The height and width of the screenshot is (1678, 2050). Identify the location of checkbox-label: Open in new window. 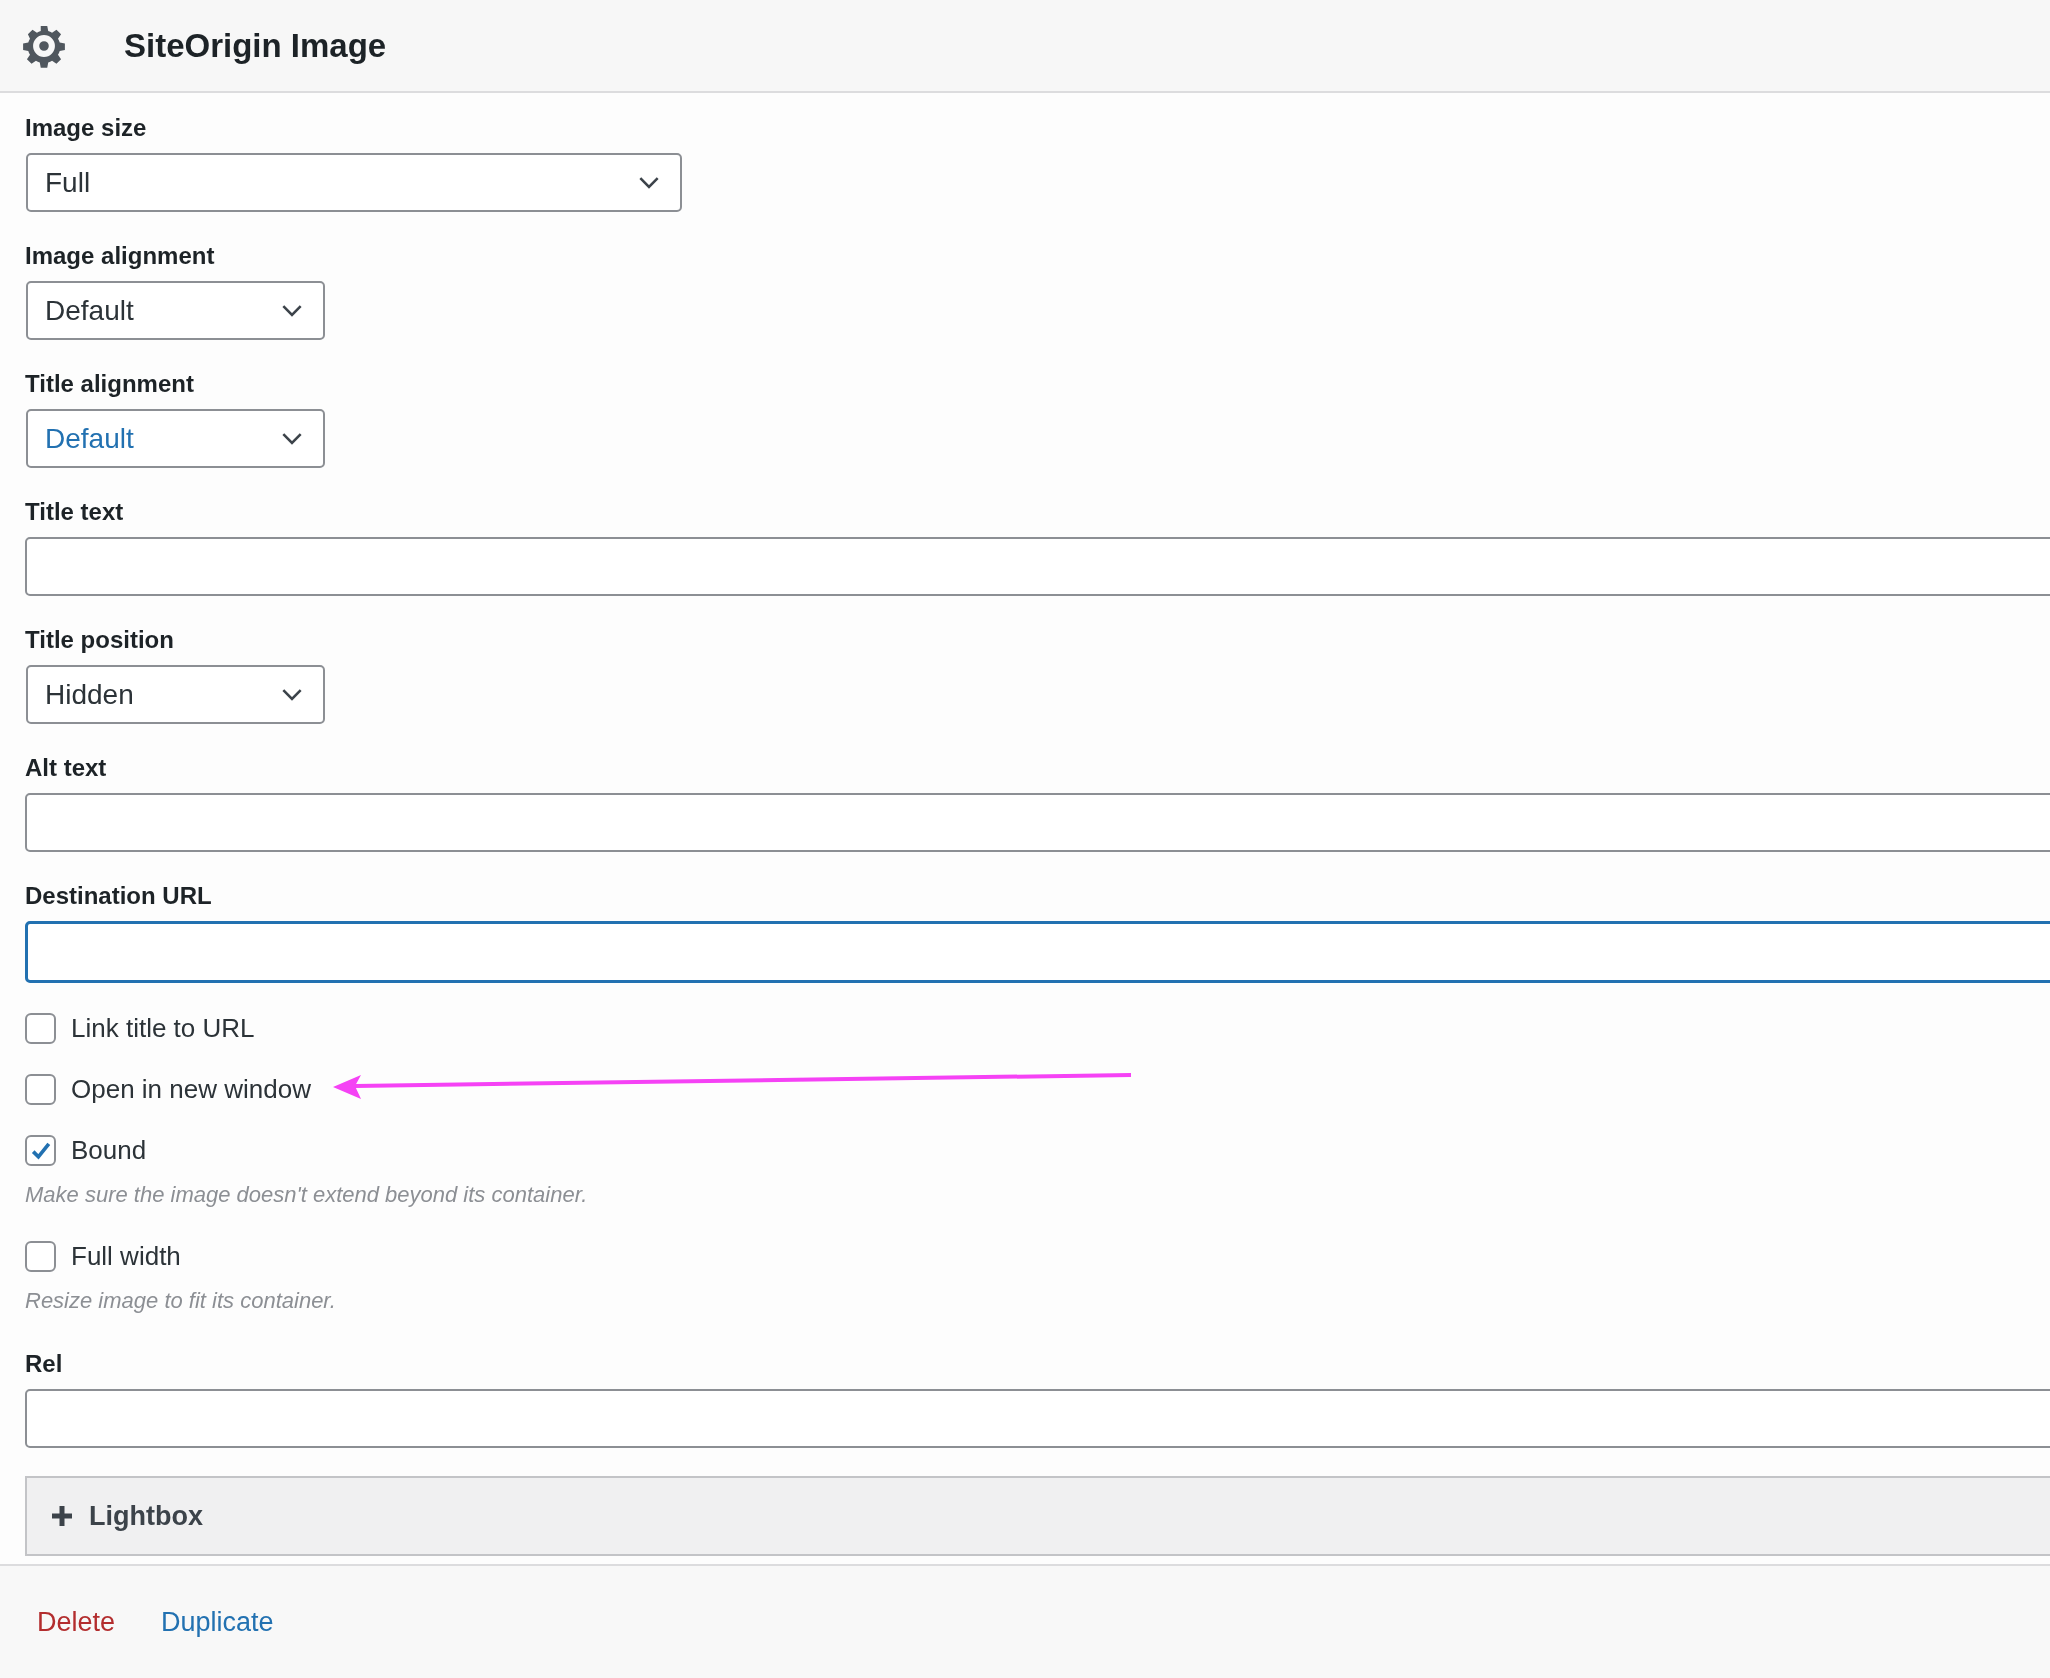
(191, 1089).